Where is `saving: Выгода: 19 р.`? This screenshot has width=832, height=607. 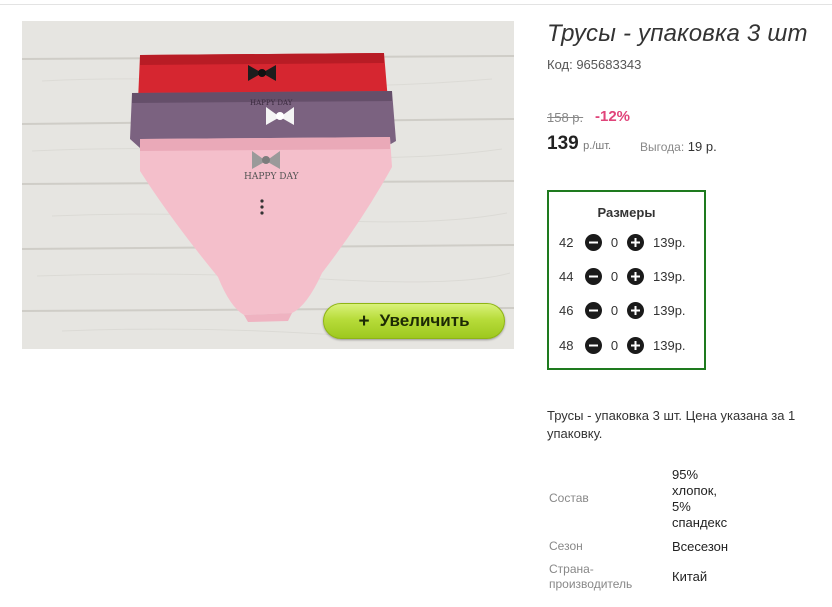
saving: Выгода: 19 р. is located at coordinates (678, 146).